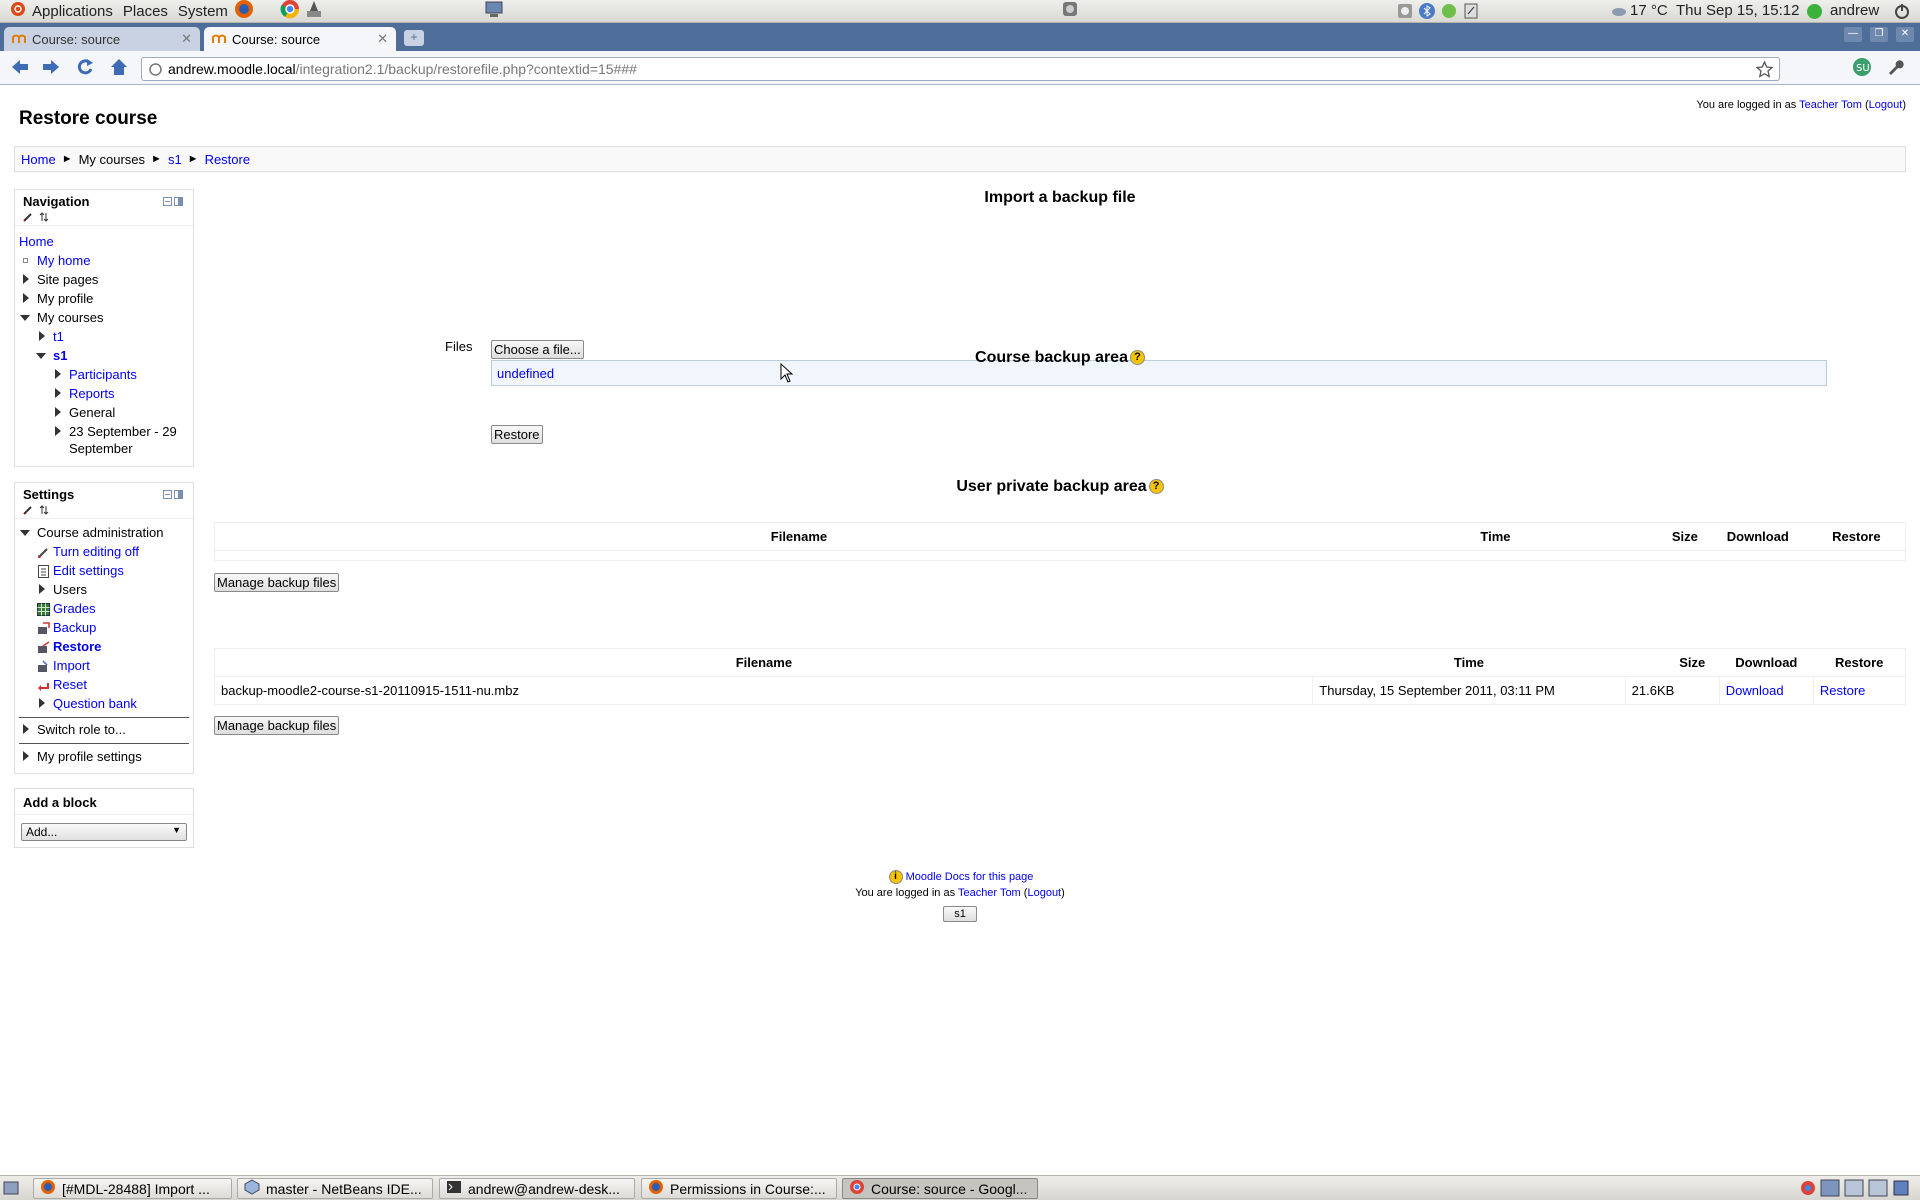  What do you see at coordinates (277, 582) in the screenshot?
I see `course-manage-backup-button: Manage backup files` at bounding box center [277, 582].